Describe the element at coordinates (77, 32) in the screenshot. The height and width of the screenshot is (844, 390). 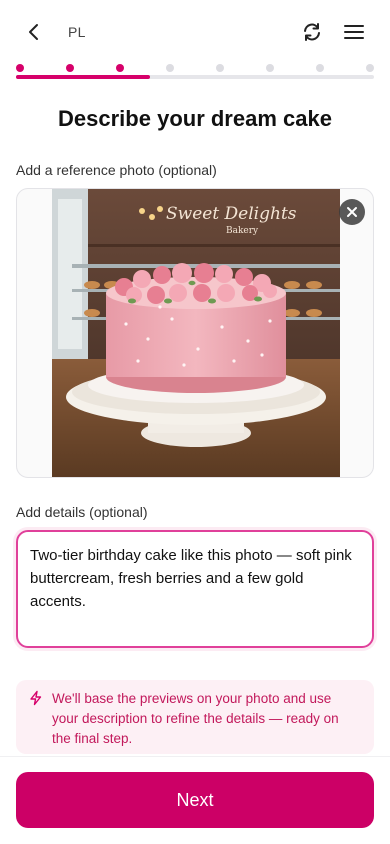
I see `language-selector: PL` at that location.